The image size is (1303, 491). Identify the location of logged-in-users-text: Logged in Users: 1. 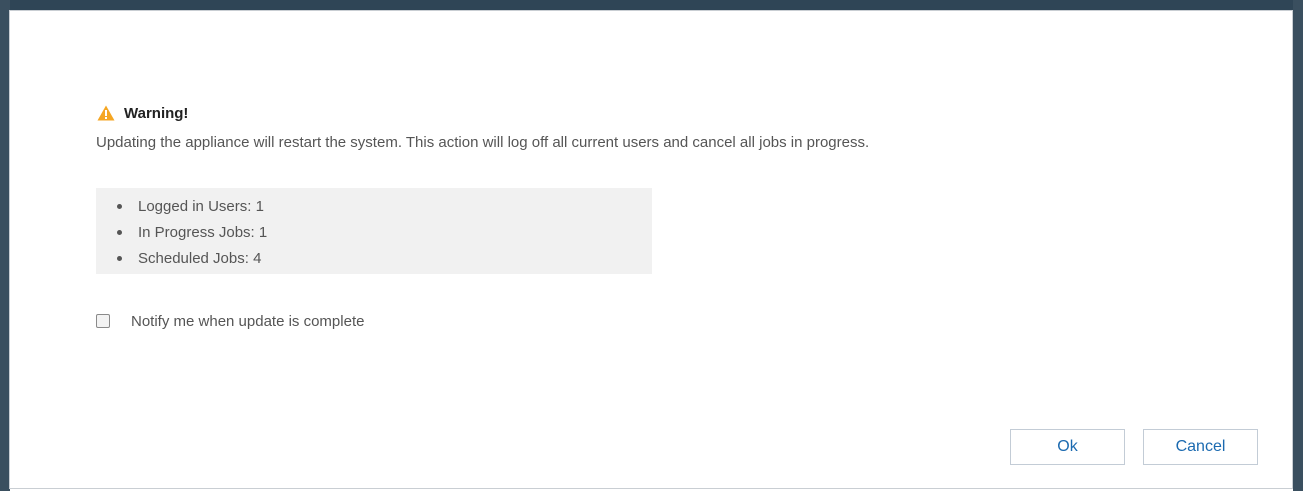
(201, 206).